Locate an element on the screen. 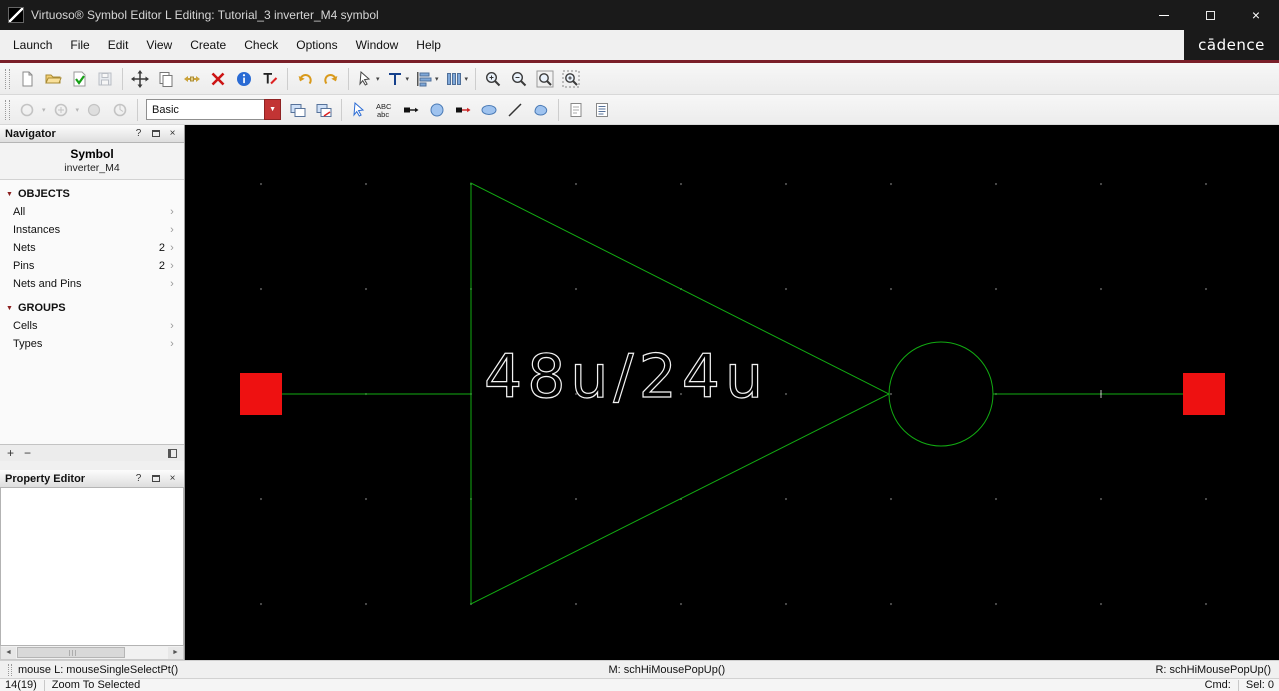 The image size is (1279, 691). stretch-button is located at coordinates (192, 79).